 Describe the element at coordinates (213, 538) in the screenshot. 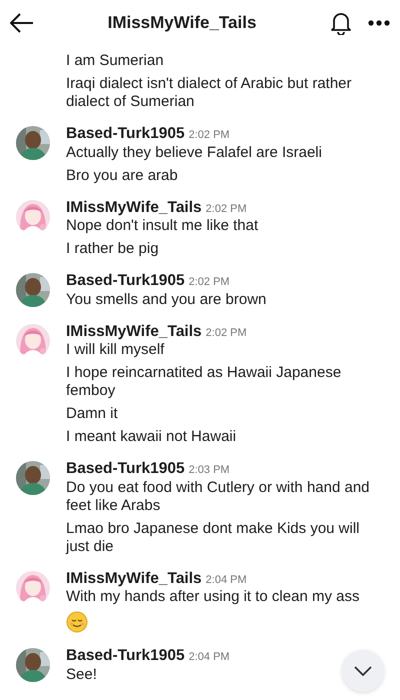

I see `message-text: Lmao bro Japanese dont make Kids you will just die` at that location.